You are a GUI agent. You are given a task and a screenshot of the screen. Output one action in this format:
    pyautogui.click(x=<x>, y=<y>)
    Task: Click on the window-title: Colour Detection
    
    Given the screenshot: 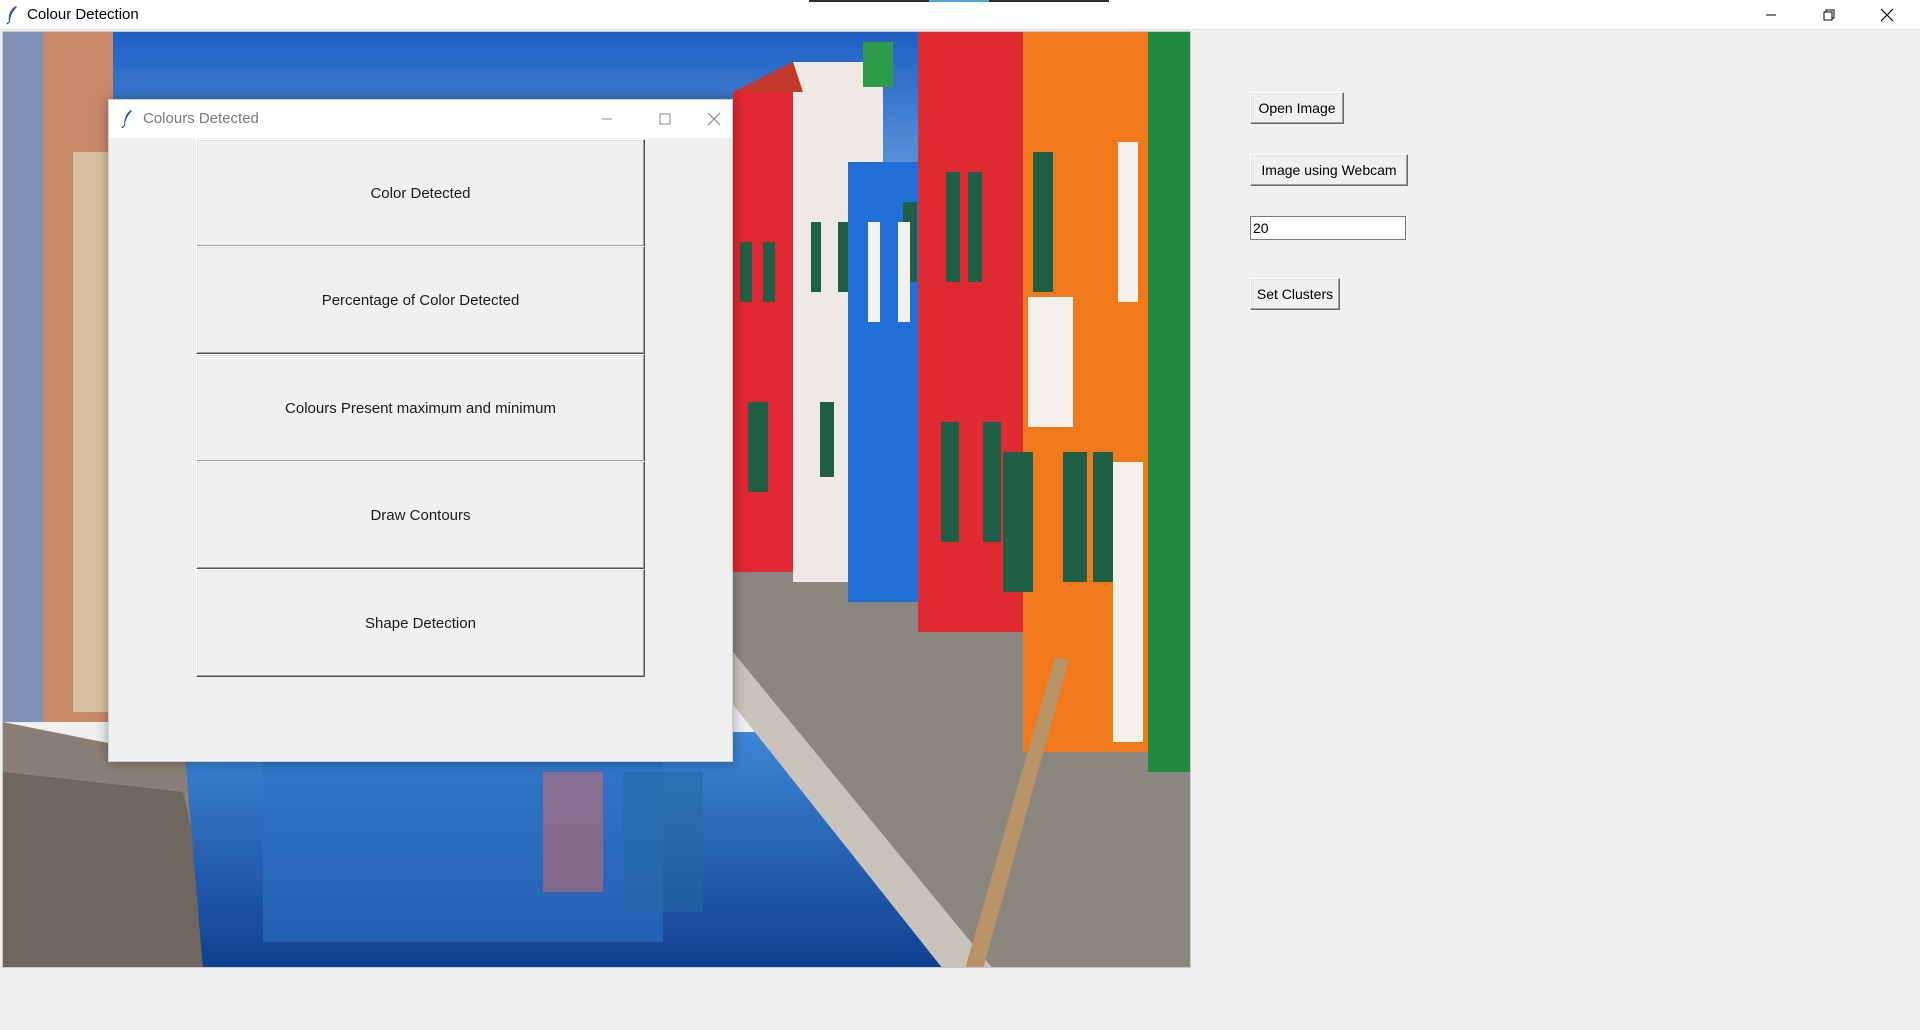 What is the action you would take?
    pyautogui.click(x=83, y=14)
    